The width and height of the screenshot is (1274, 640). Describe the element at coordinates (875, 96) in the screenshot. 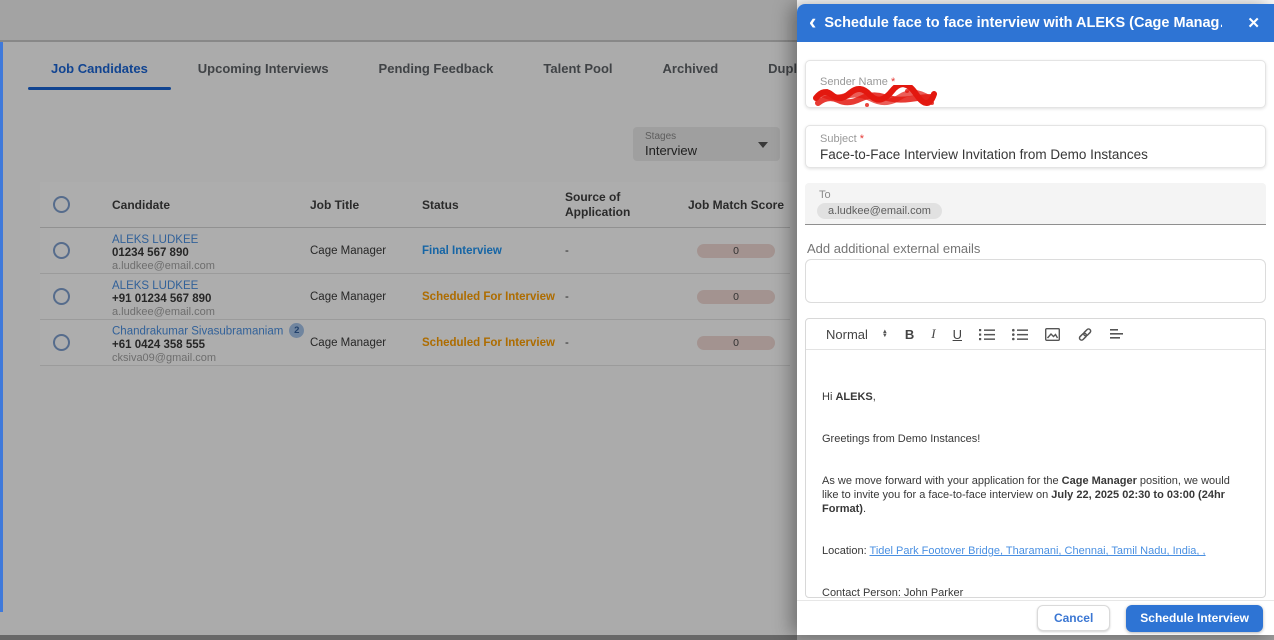

I see `redacted-sender-value` at that location.